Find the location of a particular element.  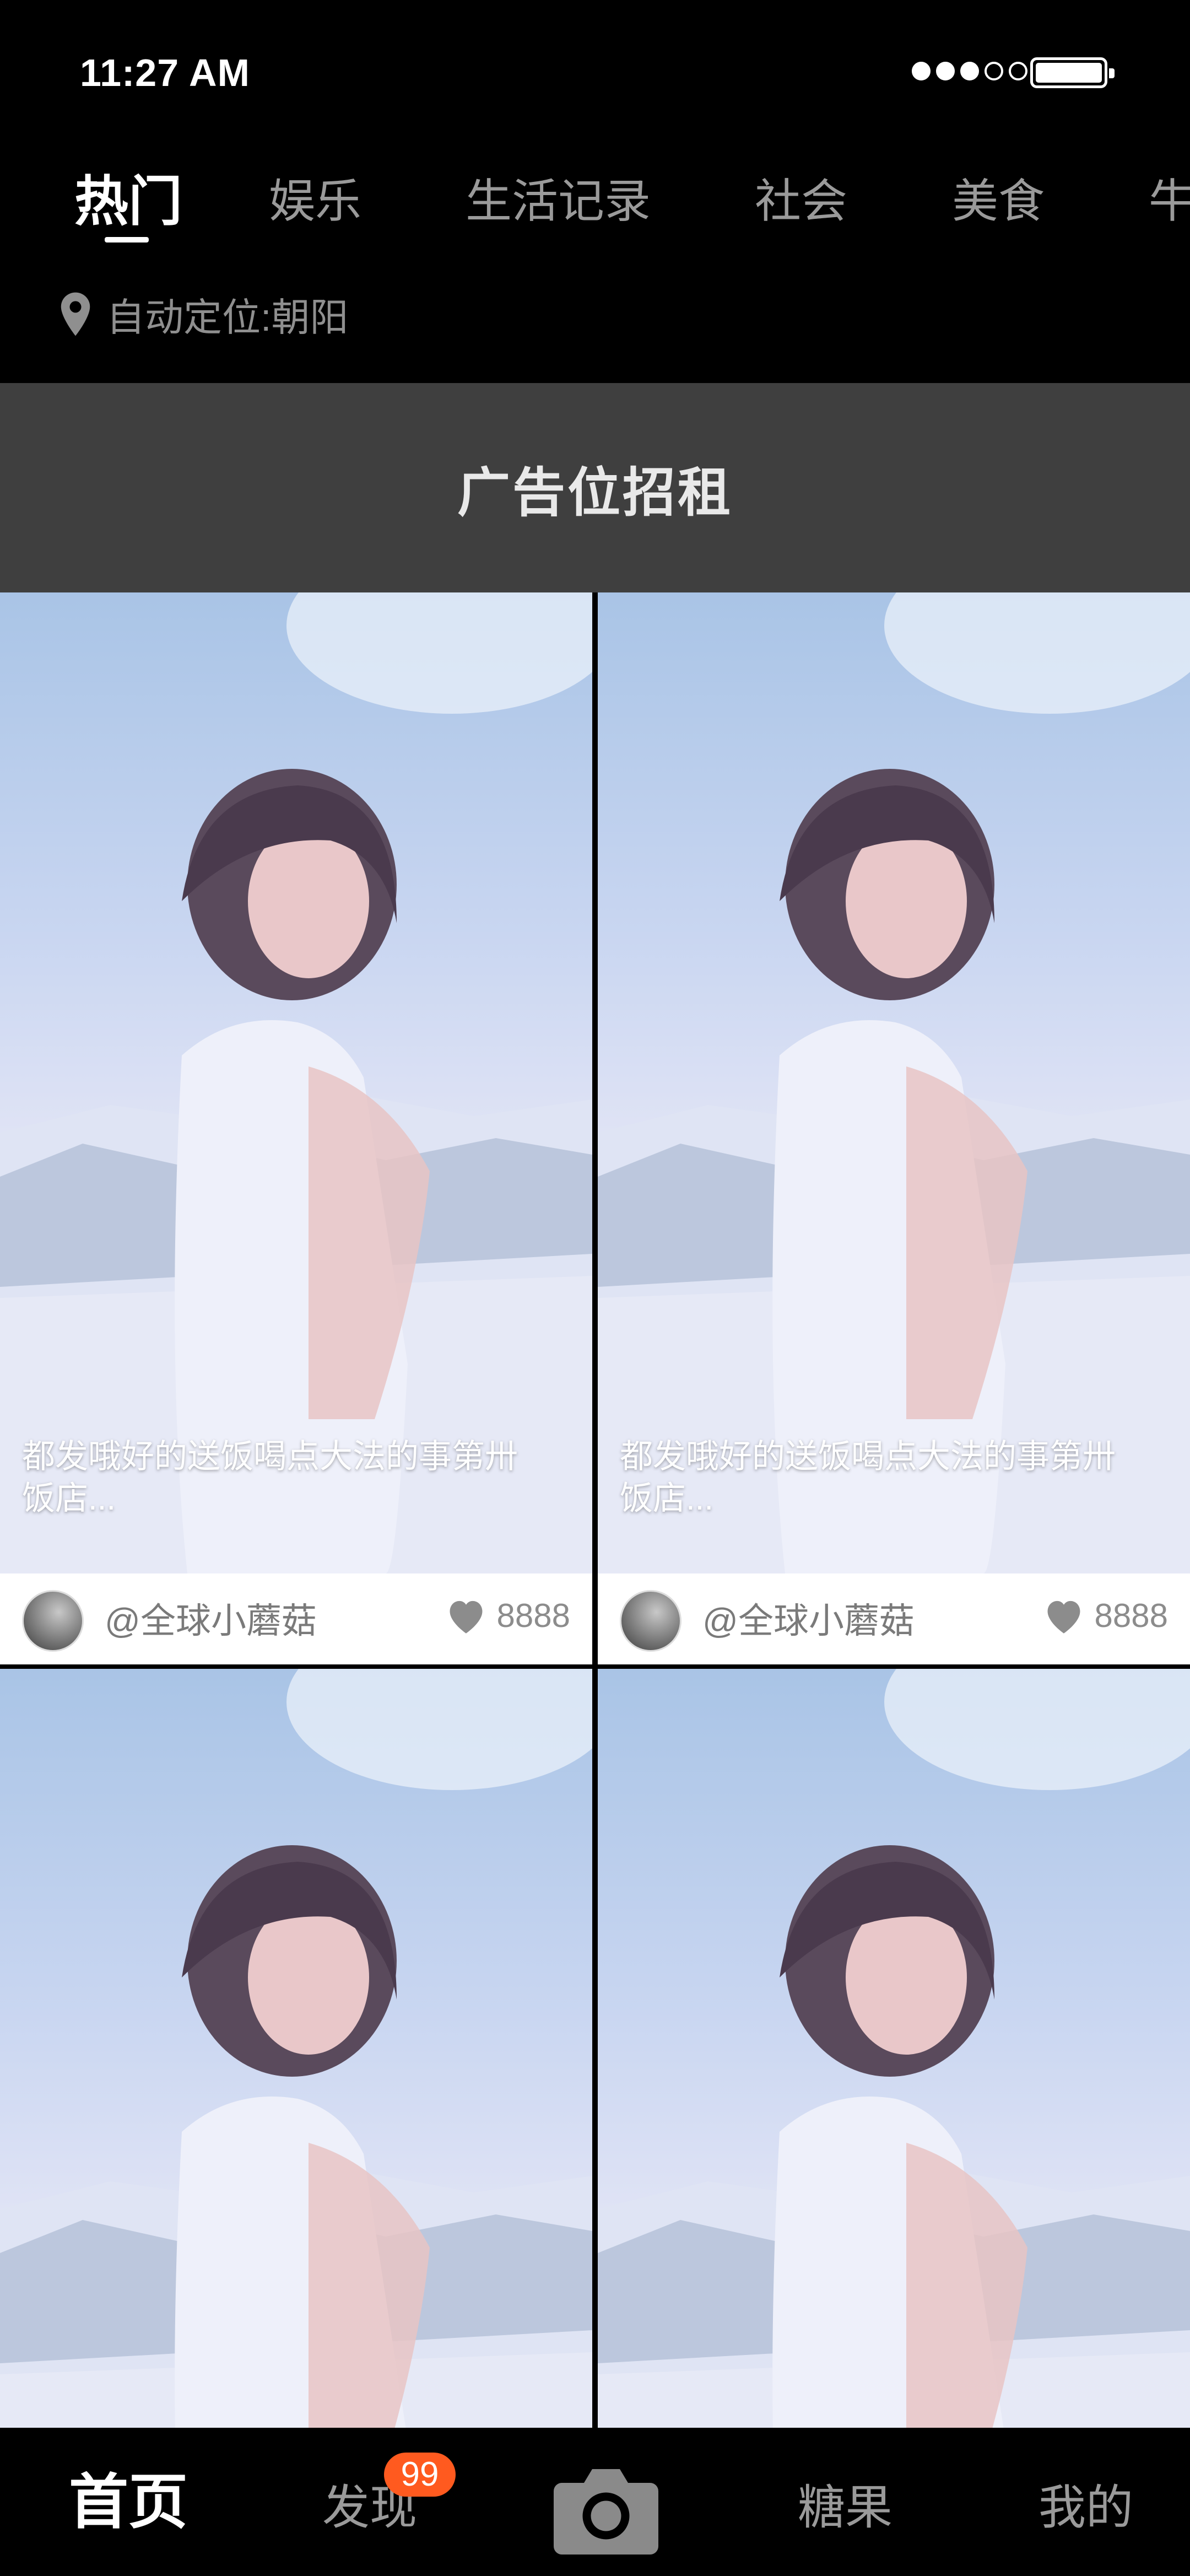

tab-entertainment: 娱乐 is located at coordinates (315, 206).